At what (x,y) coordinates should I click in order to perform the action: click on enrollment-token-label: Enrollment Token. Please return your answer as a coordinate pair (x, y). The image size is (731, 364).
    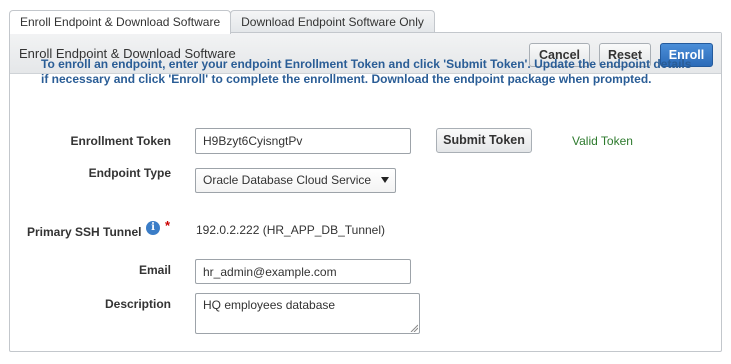
    Looking at the image, I should click on (120, 141).